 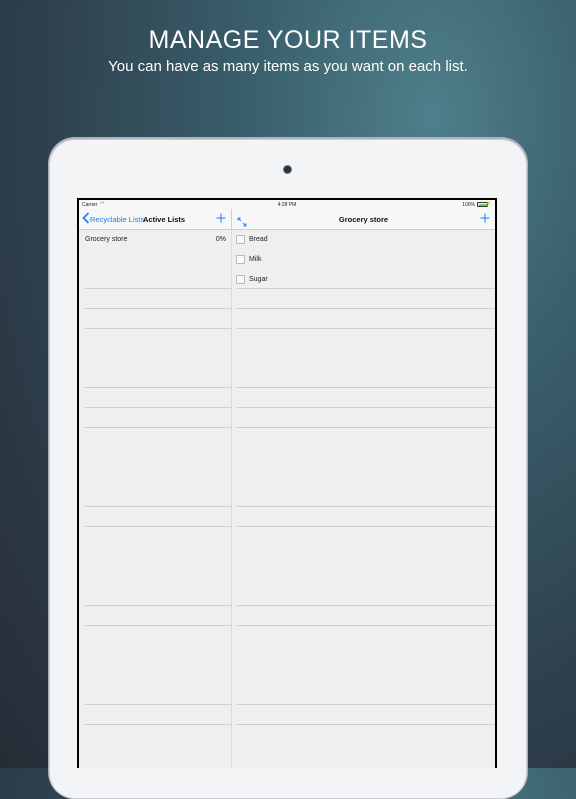 What do you see at coordinates (155, 239) in the screenshot?
I see `list-item: Grocery store 0%` at bounding box center [155, 239].